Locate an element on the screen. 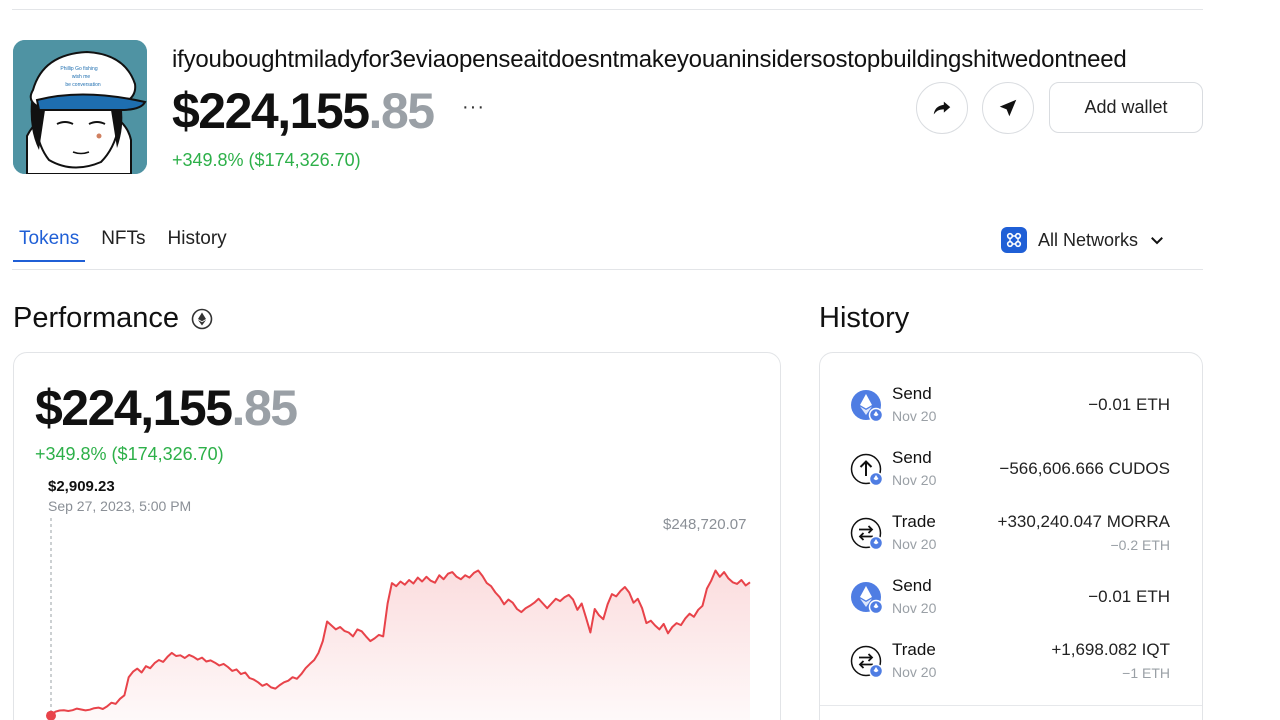 This screenshot has height=720, width=1280. paper-plane-icon is located at coordinates (1008, 108).